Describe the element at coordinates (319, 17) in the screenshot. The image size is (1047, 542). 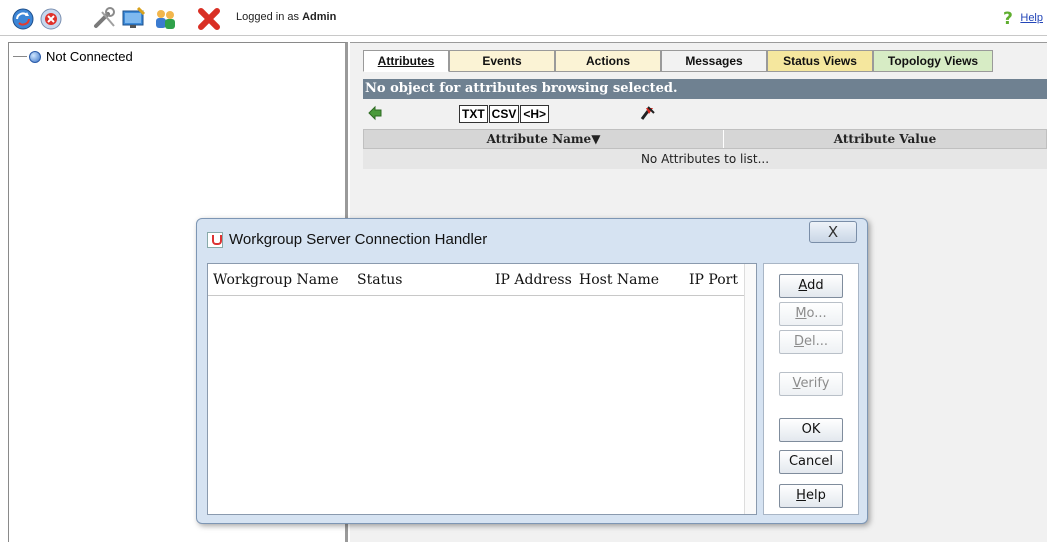
I see `logged-in-user: Admin` at that location.